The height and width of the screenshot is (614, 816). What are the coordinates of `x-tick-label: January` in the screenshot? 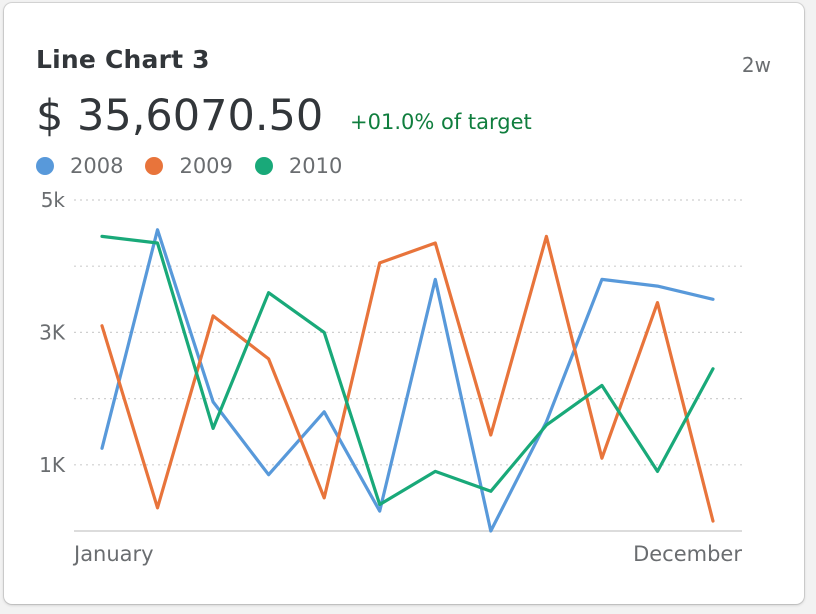 It's located at (113, 554).